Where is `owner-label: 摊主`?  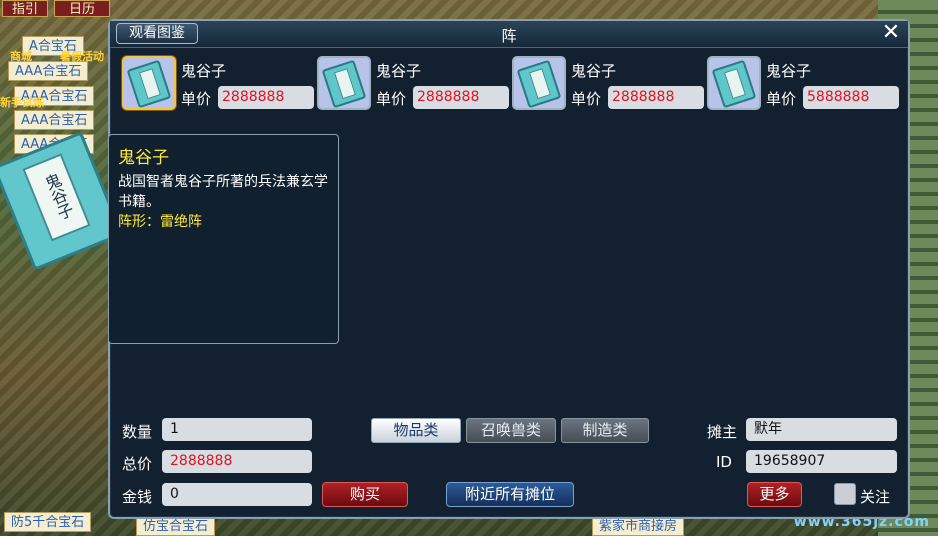 owner-label: 摊主 is located at coordinates (722, 432).